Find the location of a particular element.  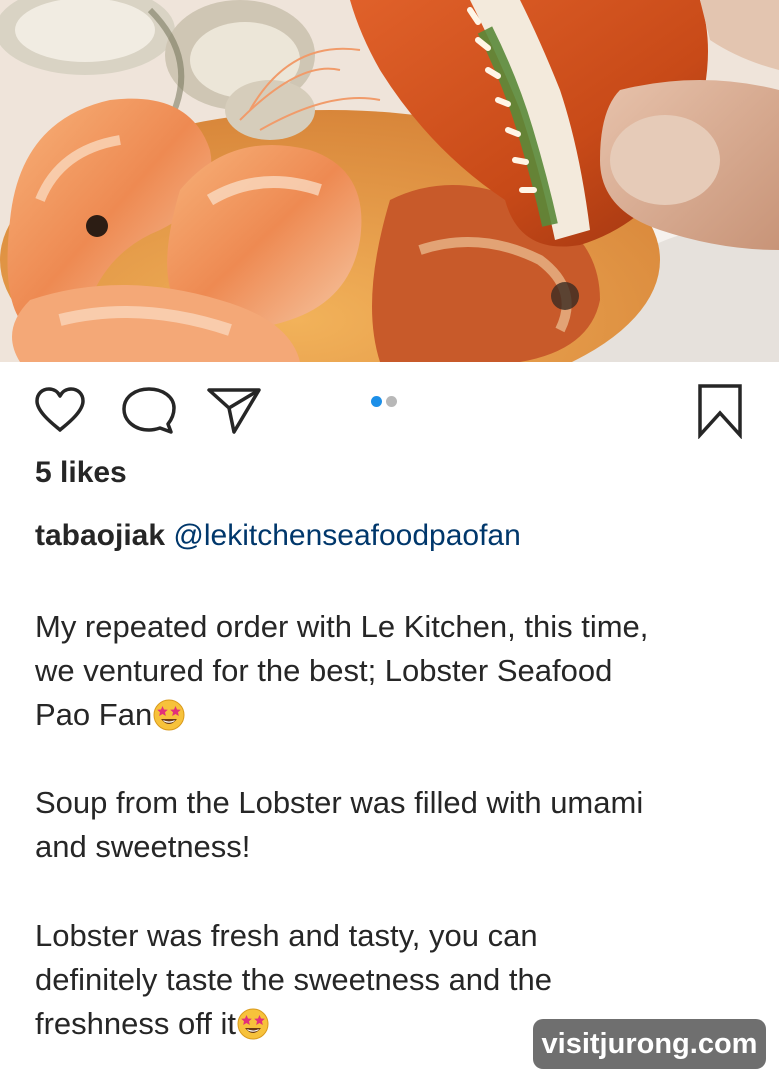

heart-icon is located at coordinates (60, 410).